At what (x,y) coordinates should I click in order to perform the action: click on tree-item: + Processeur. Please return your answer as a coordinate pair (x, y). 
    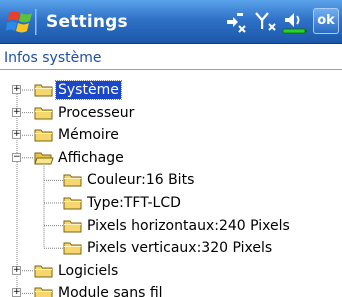
    Looking at the image, I should click on (171, 113).